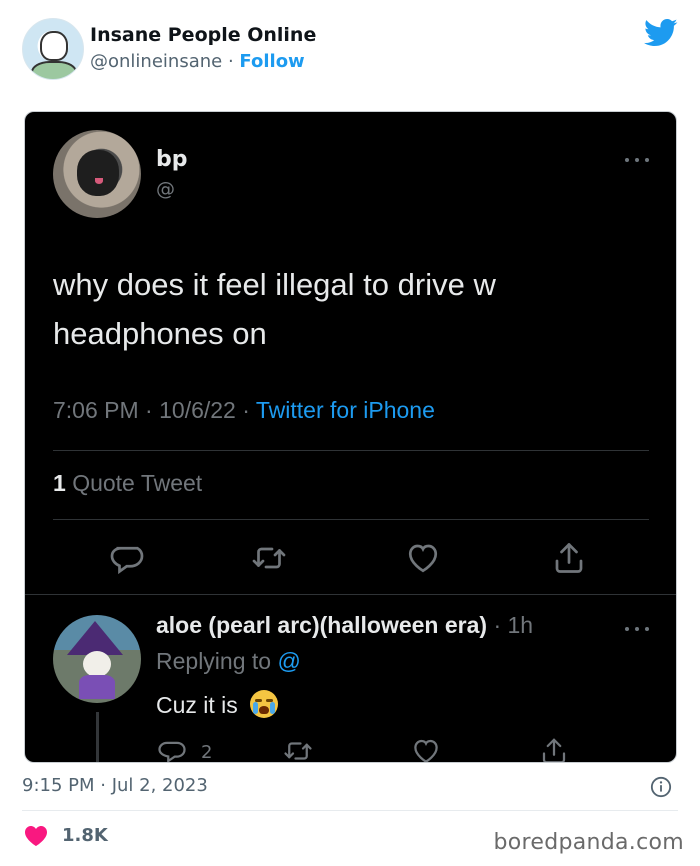  I want to click on reply-author-name: aloe (pearl arc)(halloween era), so click(321, 625).